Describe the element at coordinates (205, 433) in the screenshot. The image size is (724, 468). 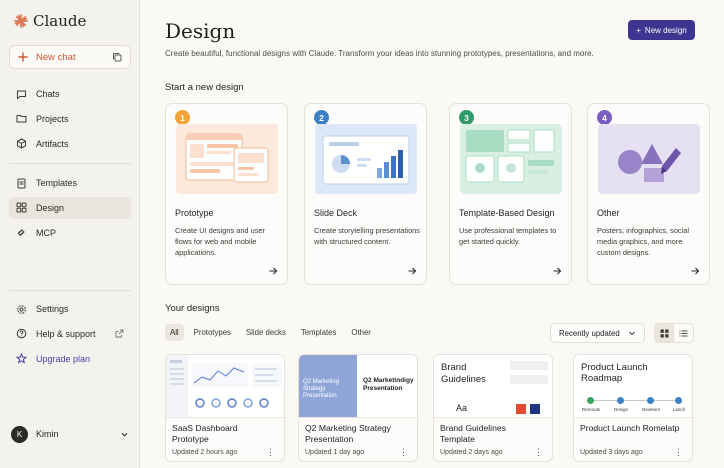
I see `design-title: SaaS Dashboard Prototype` at that location.